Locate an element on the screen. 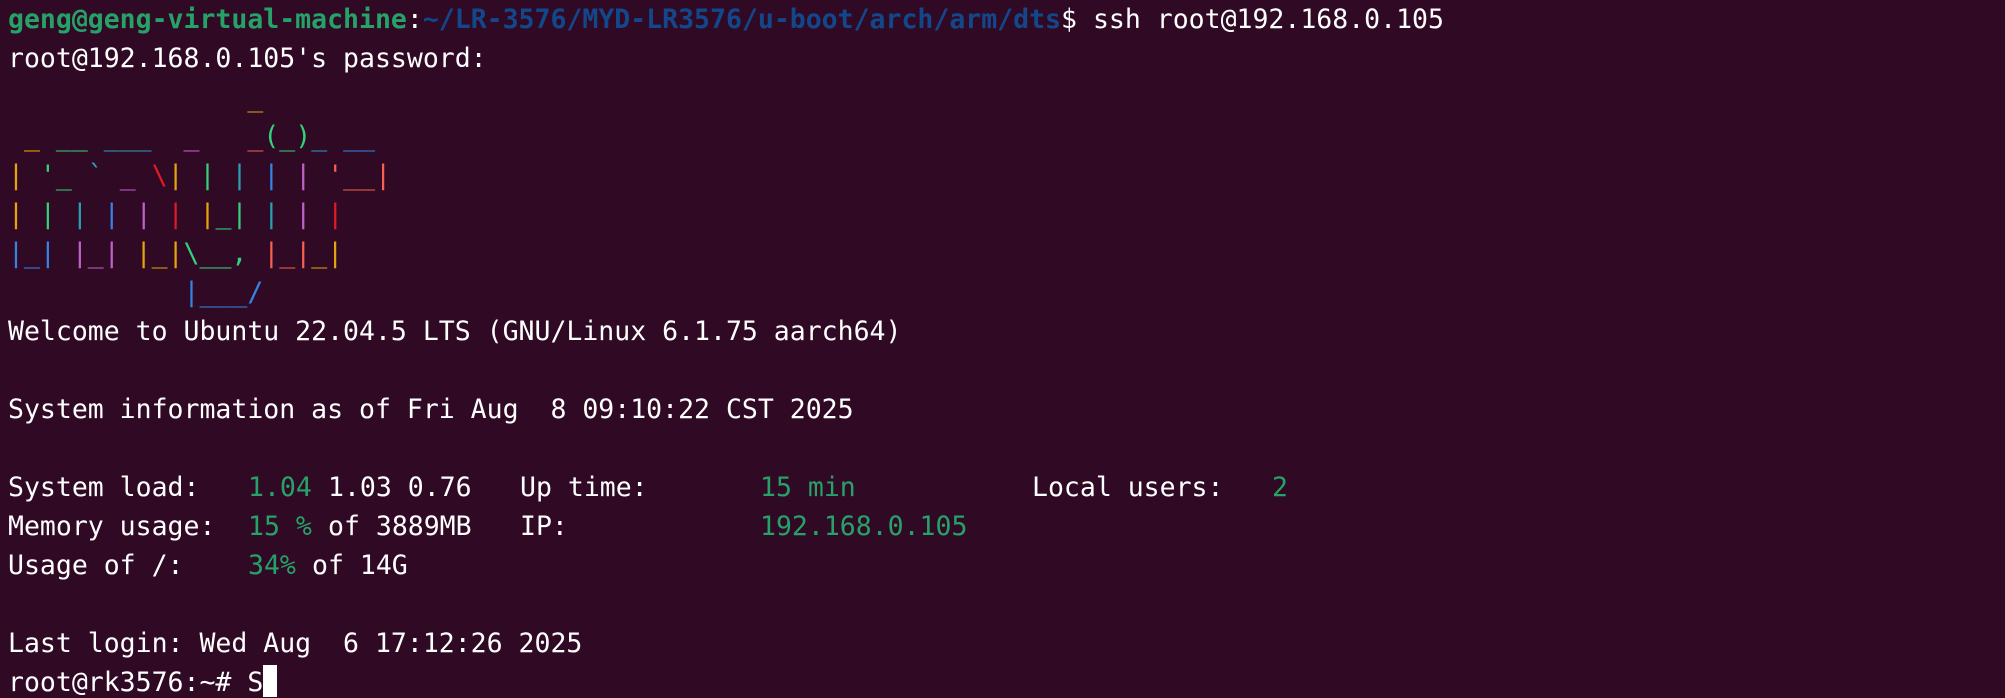  last-login: Last login: Wed Aug 6 17:12:26 2025 is located at coordinates (295, 643).